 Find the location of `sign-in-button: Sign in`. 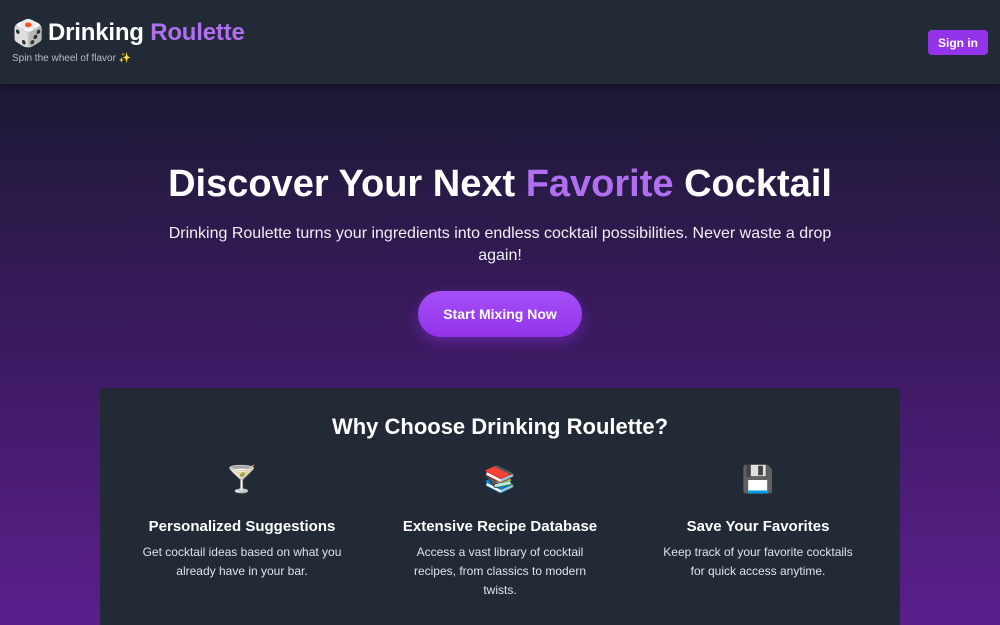

sign-in-button: Sign in is located at coordinates (958, 42).